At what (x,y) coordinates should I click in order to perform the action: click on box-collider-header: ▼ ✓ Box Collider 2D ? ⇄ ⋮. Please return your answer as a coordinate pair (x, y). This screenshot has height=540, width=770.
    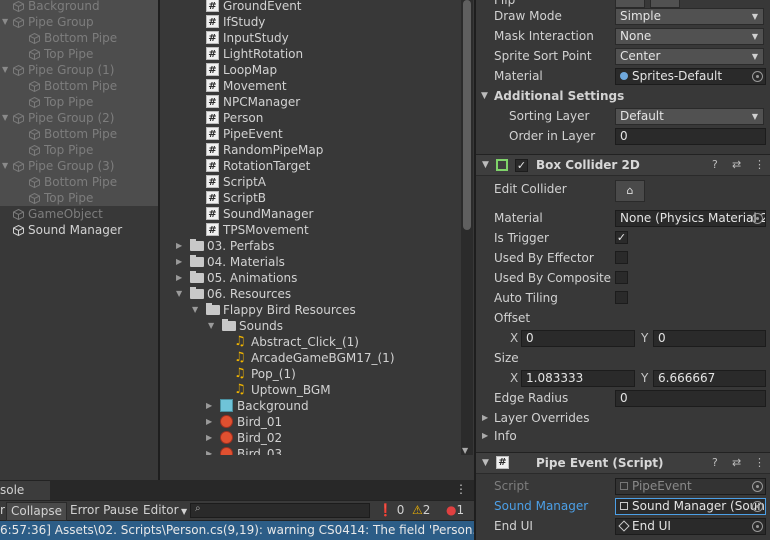
    Looking at the image, I should click on (623, 165).